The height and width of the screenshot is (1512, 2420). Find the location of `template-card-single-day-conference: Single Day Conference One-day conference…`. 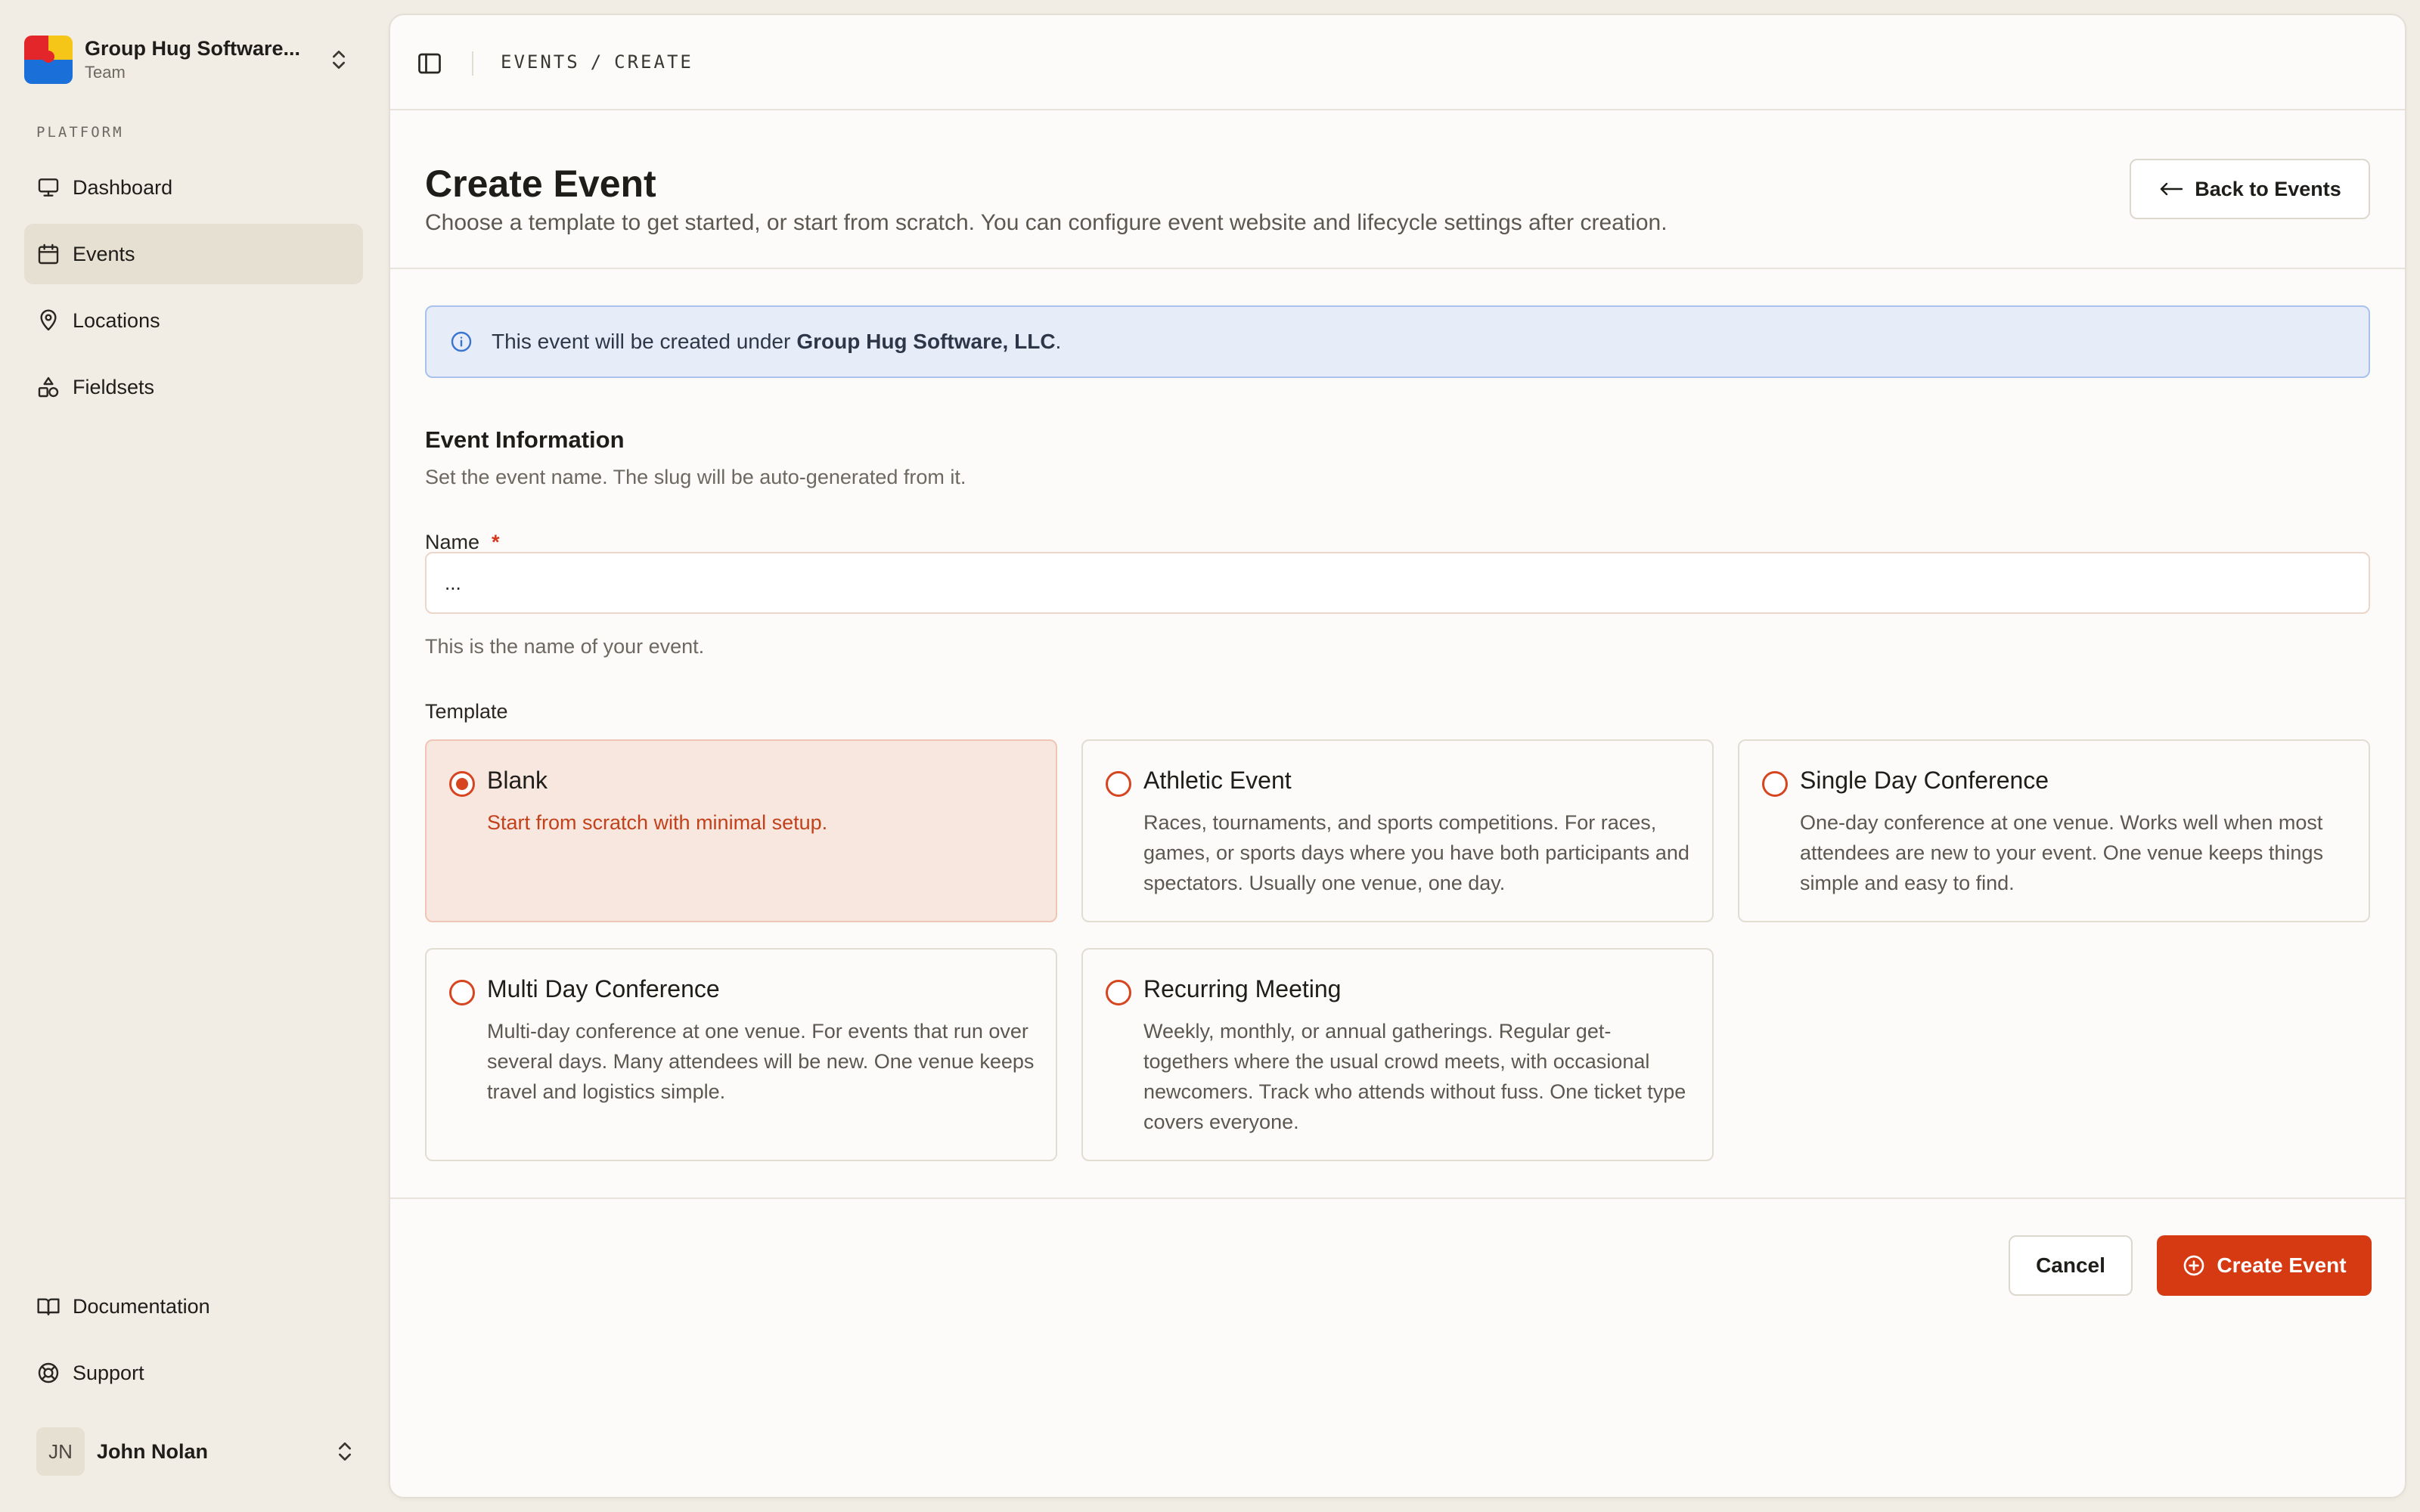

template-card-single-day-conference: Single Day Conference One-day conference… is located at coordinates (2054, 830).